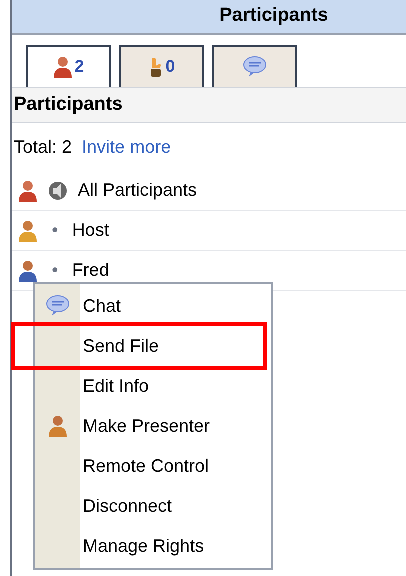 This screenshot has height=576, width=406. Describe the element at coordinates (101, 306) in the screenshot. I see `menu-item: Chat` at that location.